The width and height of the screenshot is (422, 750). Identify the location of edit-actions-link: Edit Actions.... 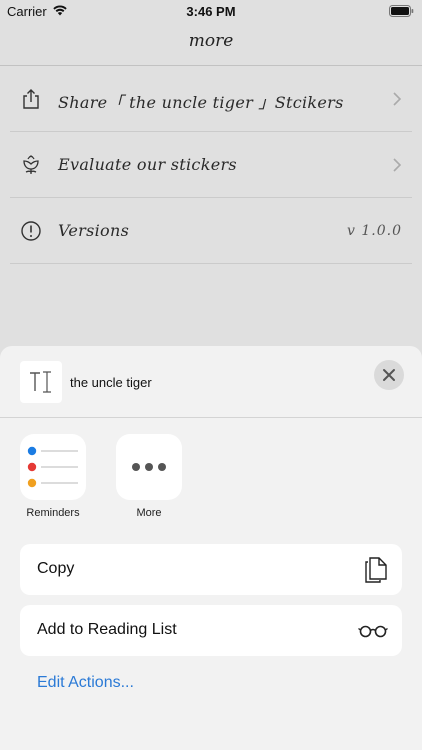
(85, 683).